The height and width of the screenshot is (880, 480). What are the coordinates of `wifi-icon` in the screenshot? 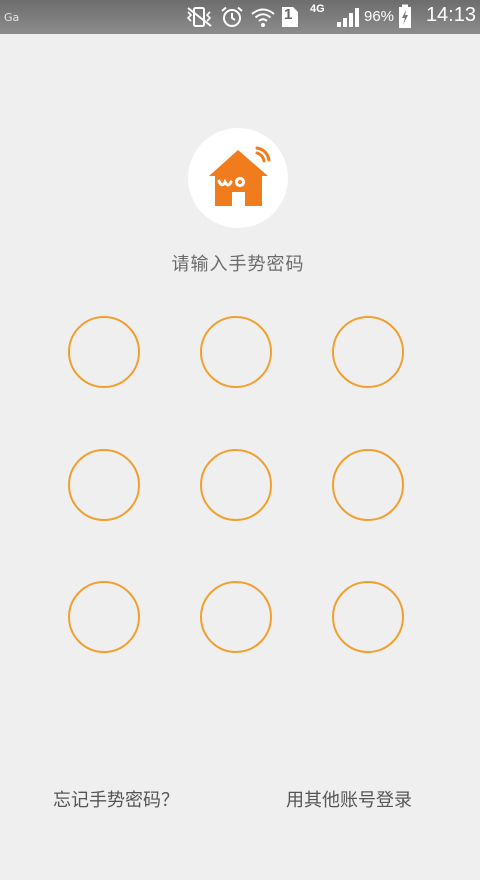 It's located at (263, 17).